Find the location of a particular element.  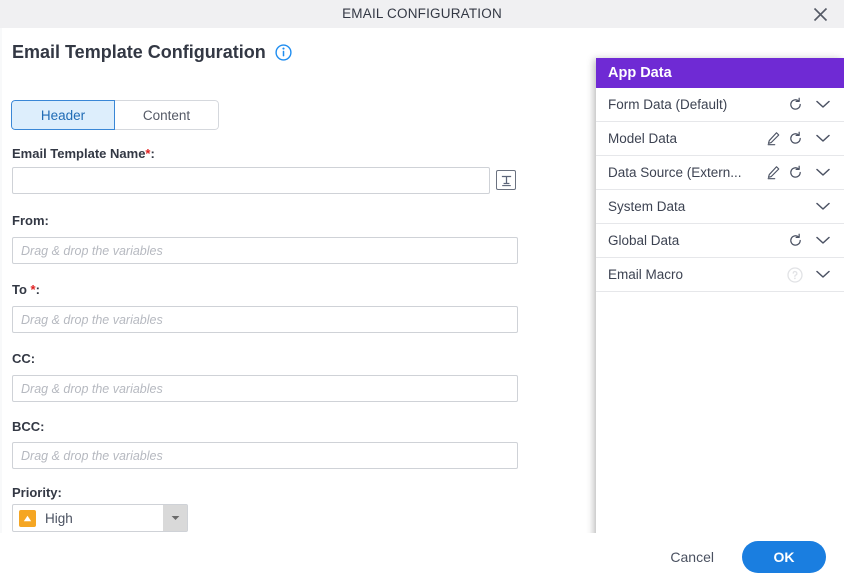

app-data-header: App Data is located at coordinates (720, 73).